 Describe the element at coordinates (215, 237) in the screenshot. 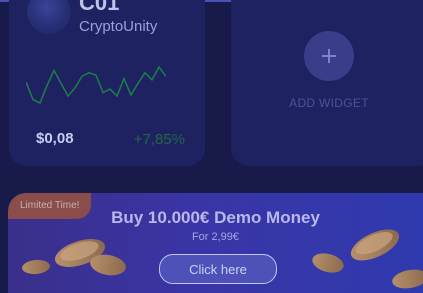

I see `promo-price: For 2,99€` at that location.